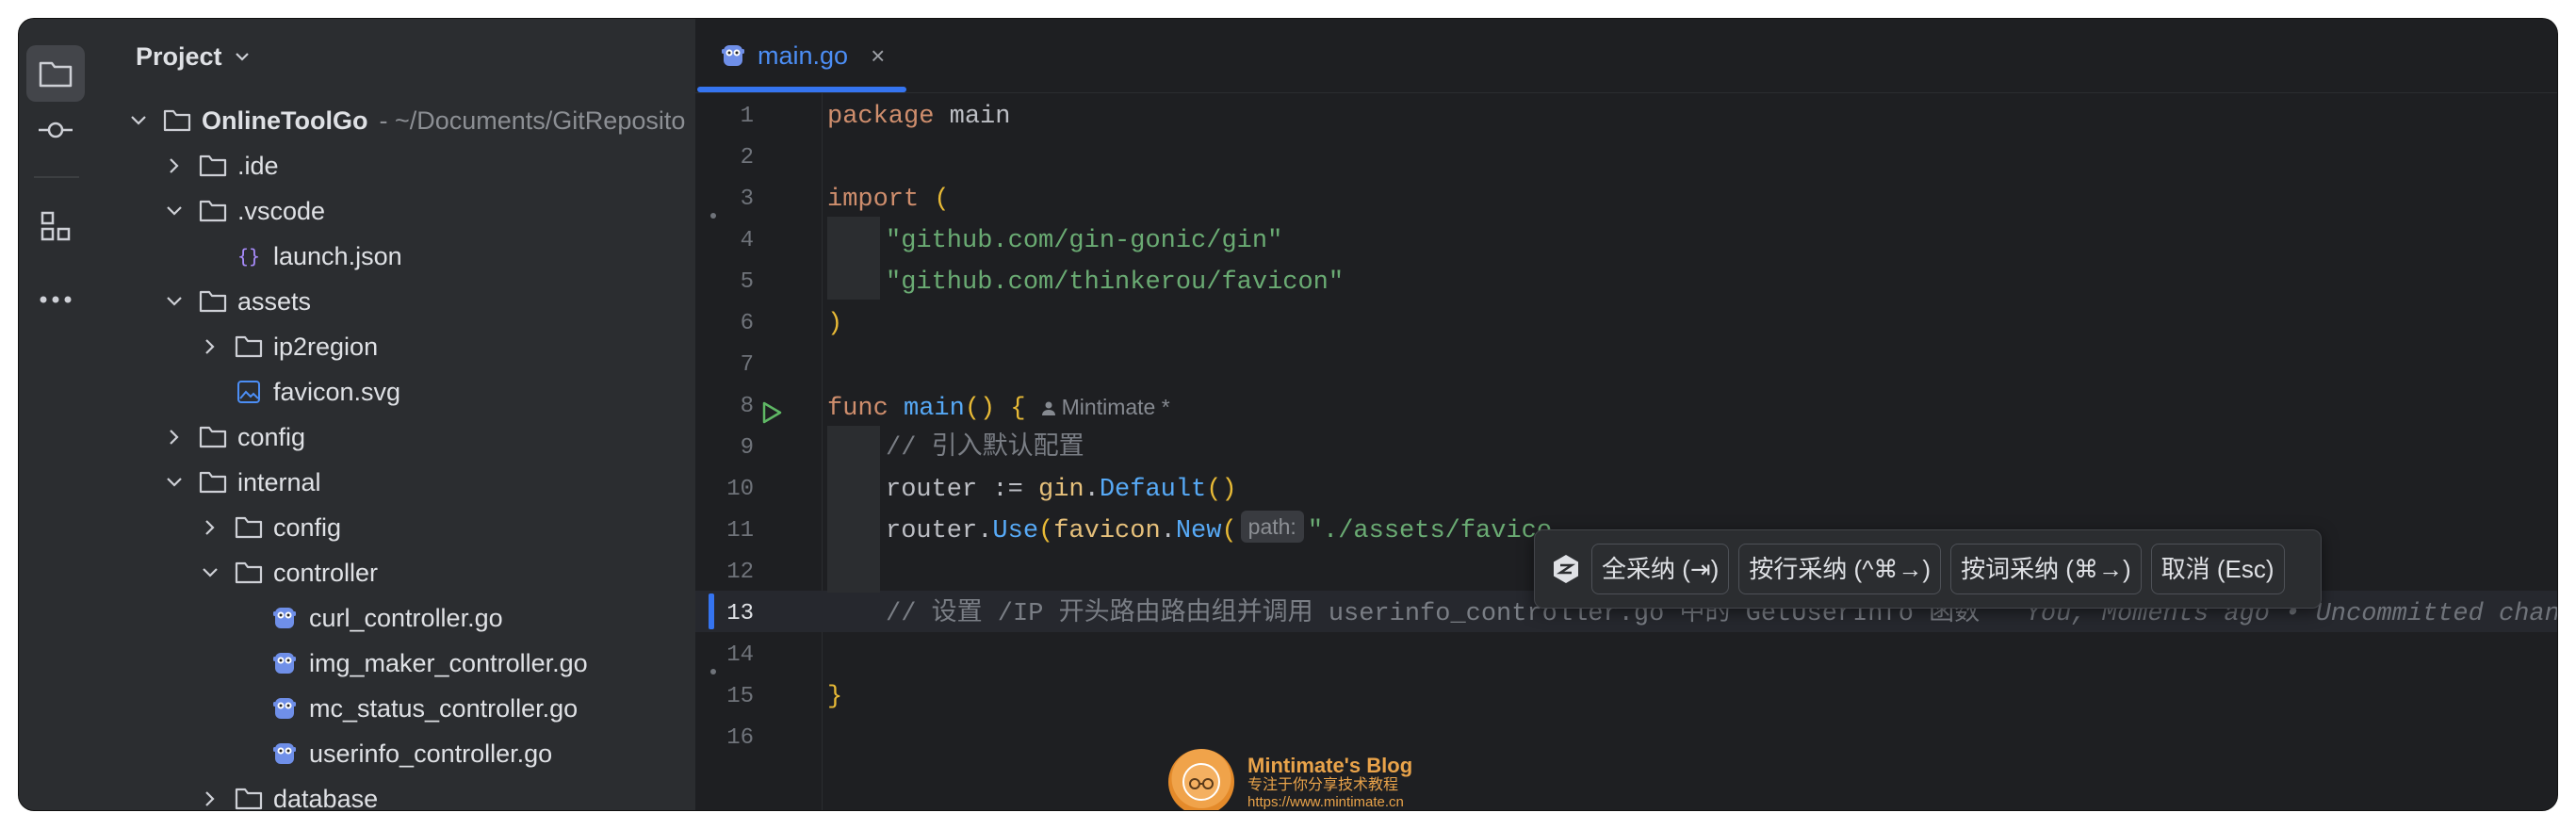 This screenshot has height=829, width=2576. I want to click on tree-item: mc_status_controller.go, so click(394, 708).